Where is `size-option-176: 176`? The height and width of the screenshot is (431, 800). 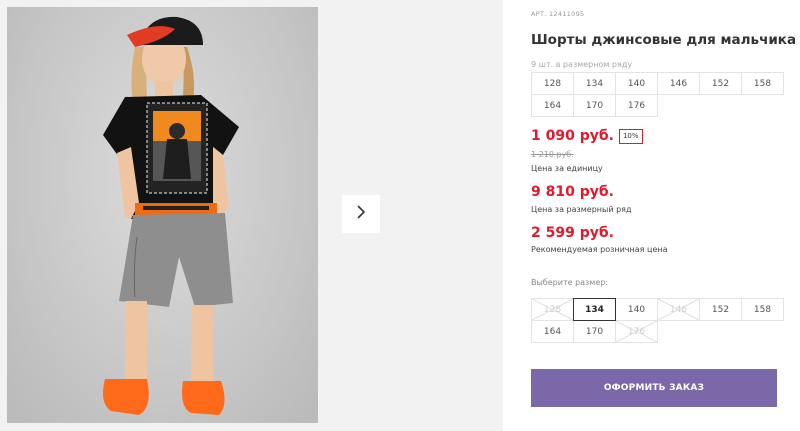 size-option-176: 176 is located at coordinates (636, 331).